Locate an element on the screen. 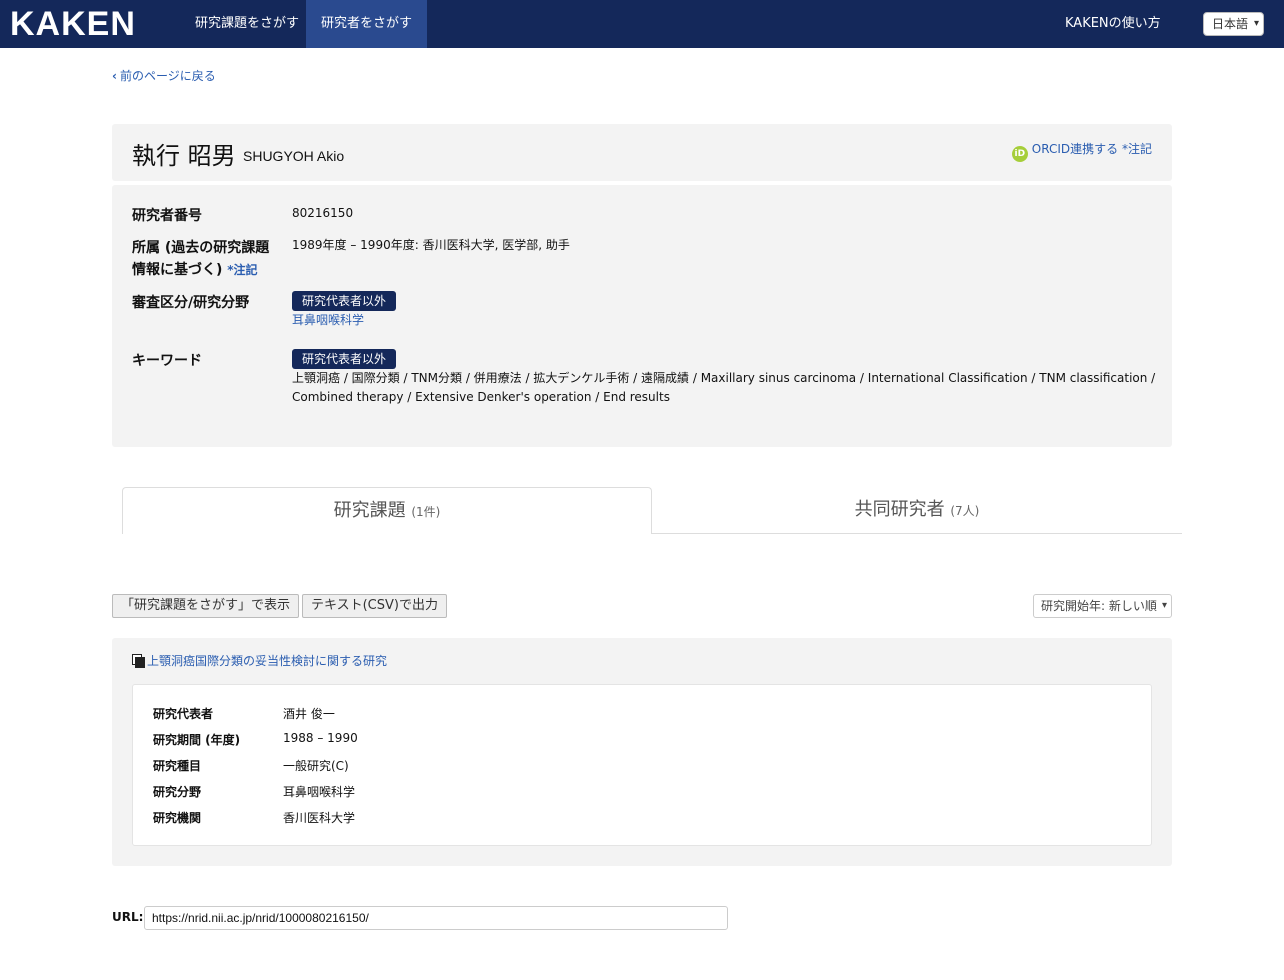 The width and height of the screenshot is (1284, 980). field-values: 研究代表者以外 耳鼻咽喉科学 is located at coordinates (344, 310).